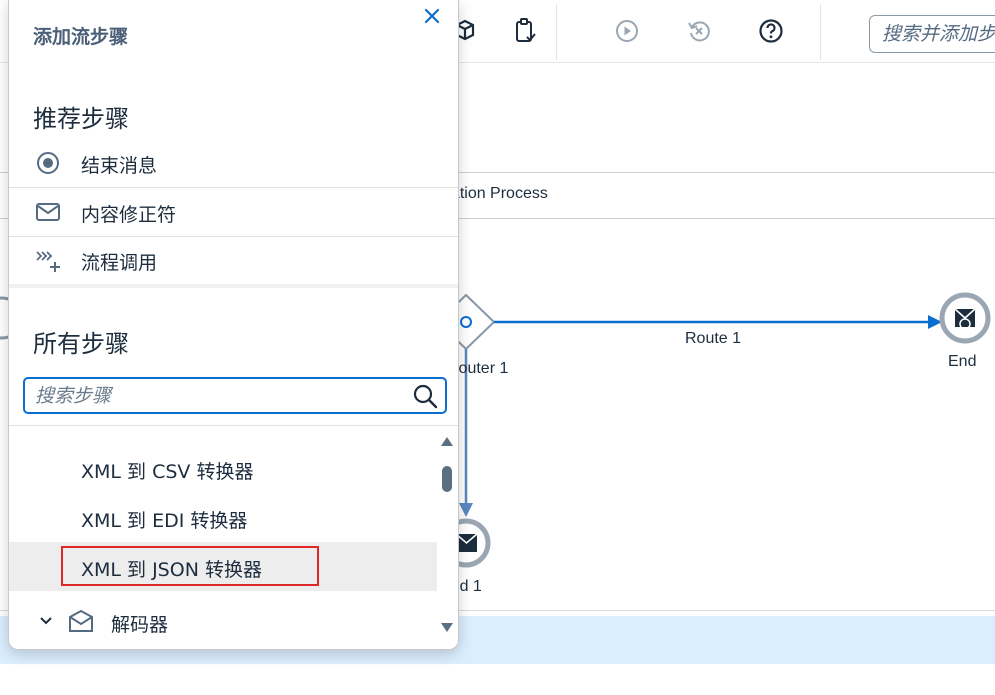 The height and width of the screenshot is (695, 995). Describe the element at coordinates (447, 628) in the screenshot. I see `scroll-down-icon` at that location.